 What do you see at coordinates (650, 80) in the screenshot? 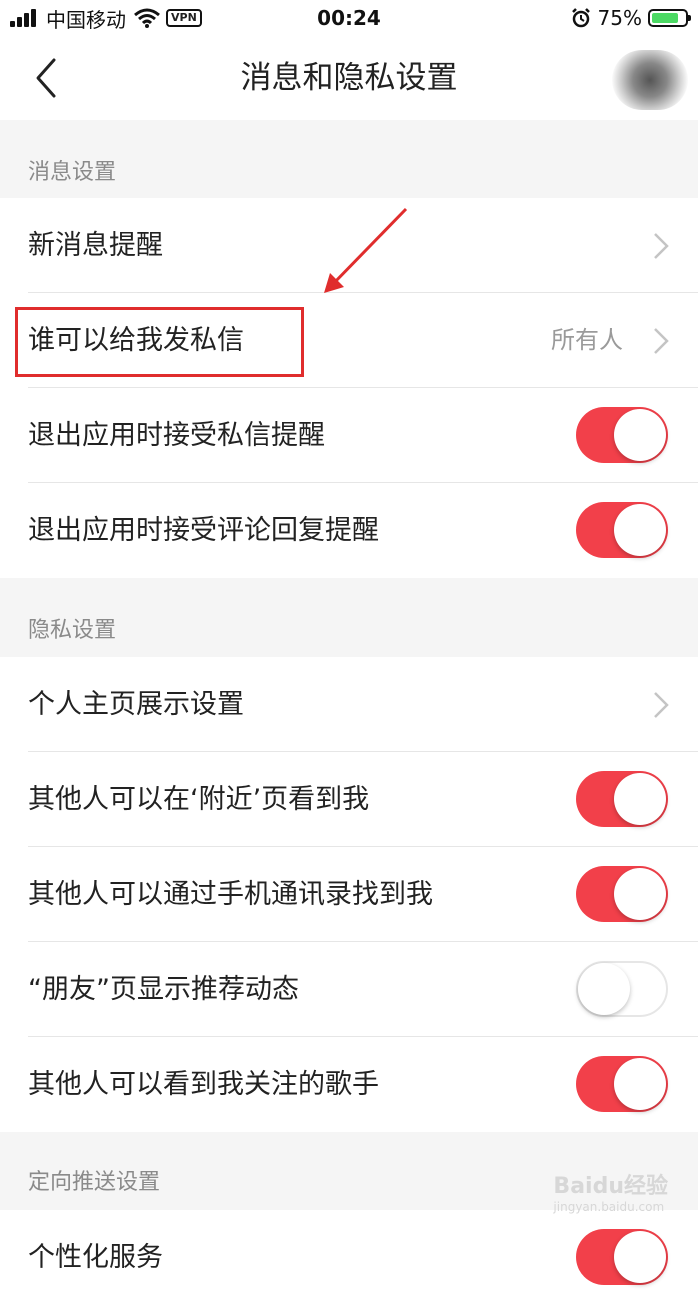
I see `avatar` at bounding box center [650, 80].